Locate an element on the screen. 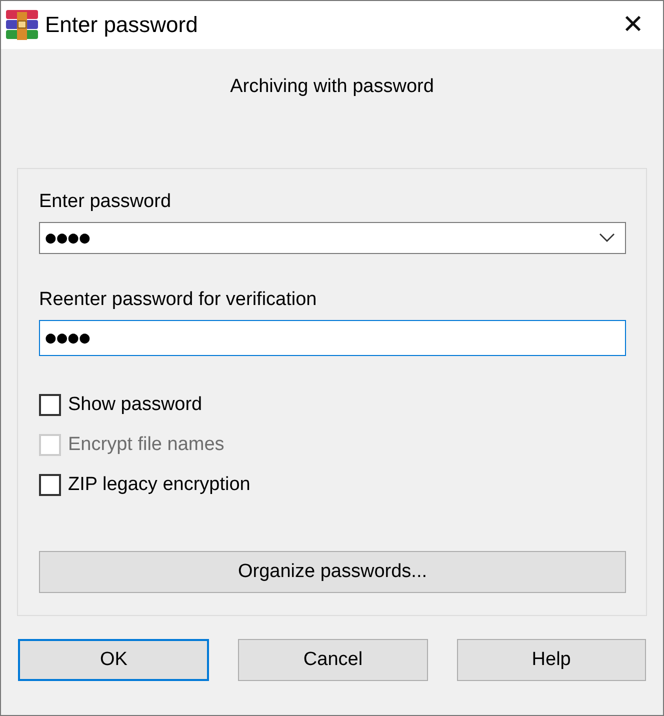 The width and height of the screenshot is (664, 716). checkbox-label: Encrypt file names is located at coordinates (146, 445).